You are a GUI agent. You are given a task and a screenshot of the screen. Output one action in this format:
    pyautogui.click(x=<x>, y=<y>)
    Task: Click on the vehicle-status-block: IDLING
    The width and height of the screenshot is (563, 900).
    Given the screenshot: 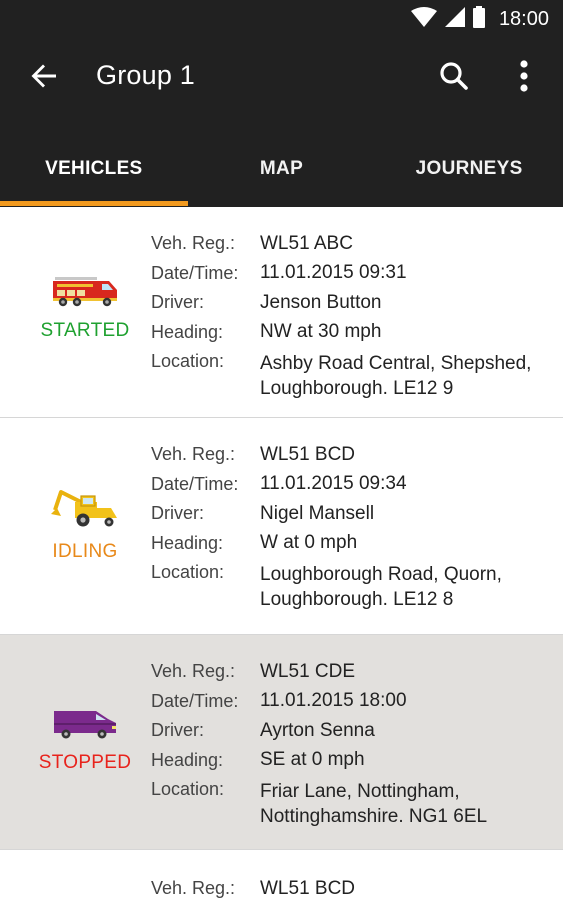 What is the action you would take?
    pyautogui.click(x=85, y=525)
    